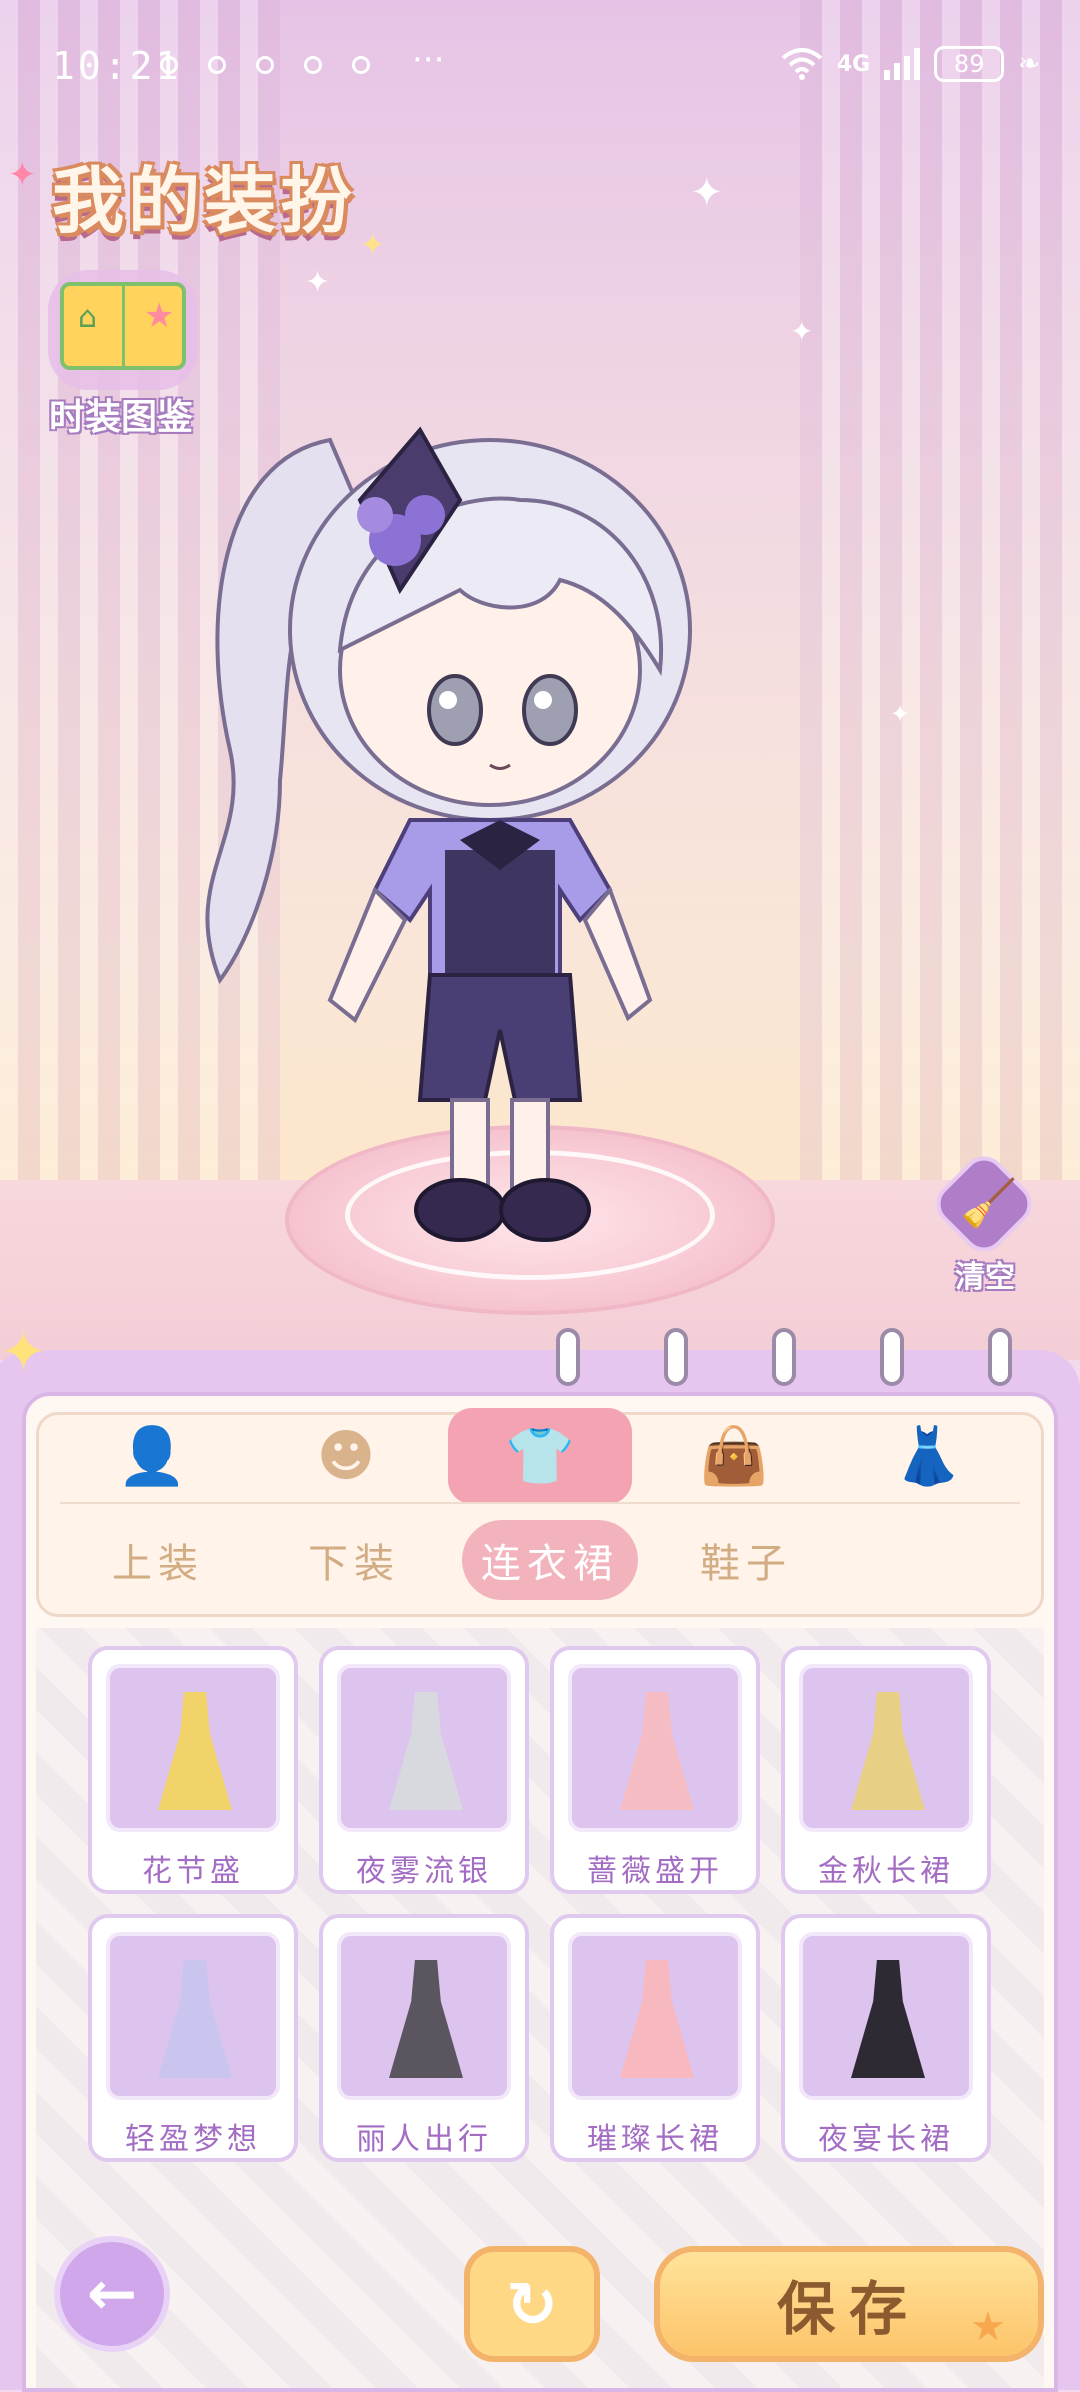  I want to click on tab-divider, so click(540, 1503).